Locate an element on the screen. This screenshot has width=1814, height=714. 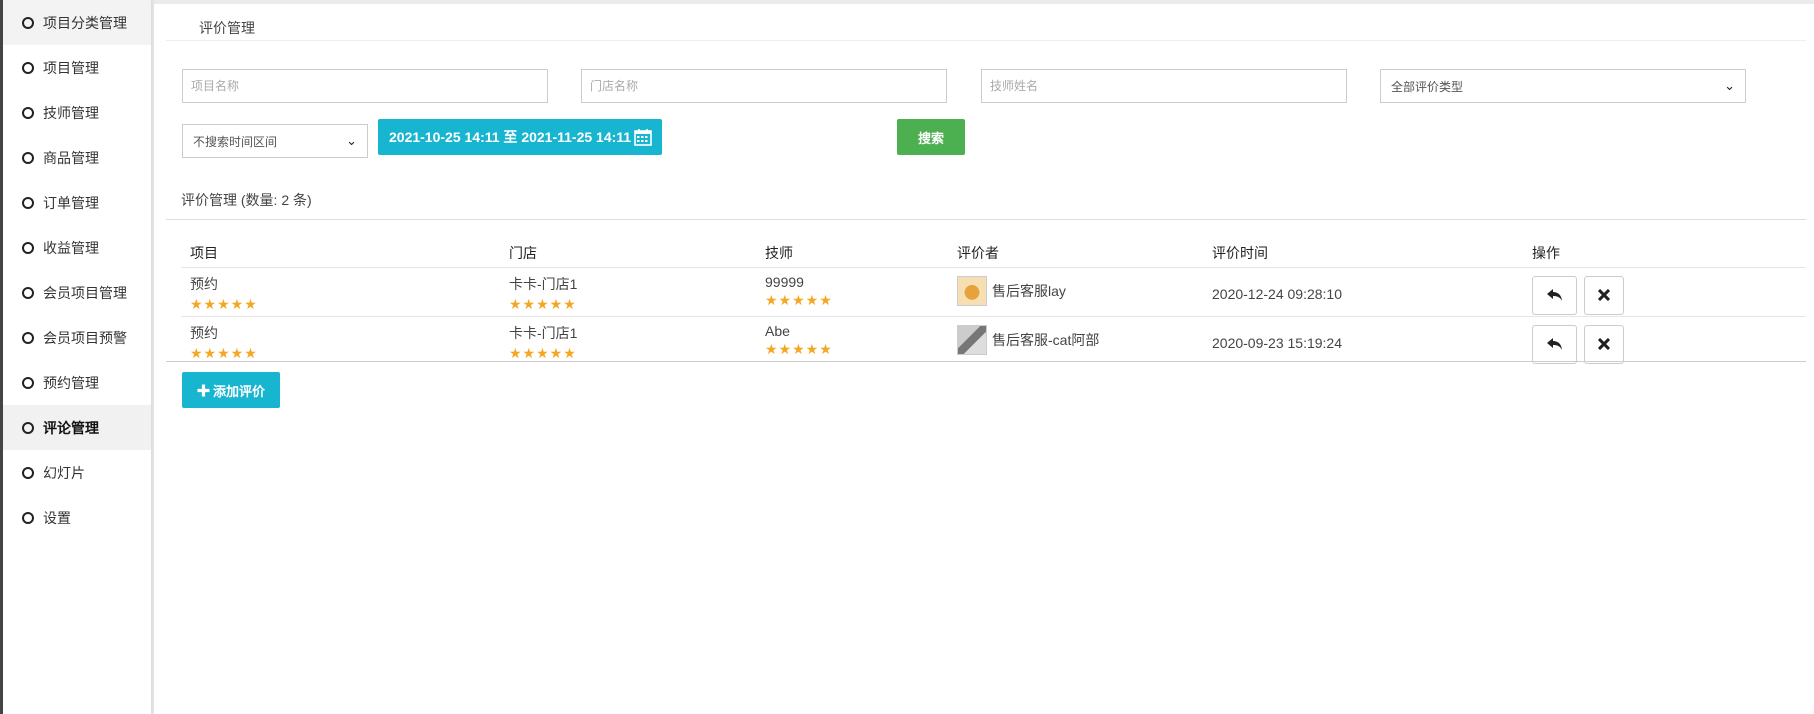
column-header: 评价者 is located at coordinates (978, 252).